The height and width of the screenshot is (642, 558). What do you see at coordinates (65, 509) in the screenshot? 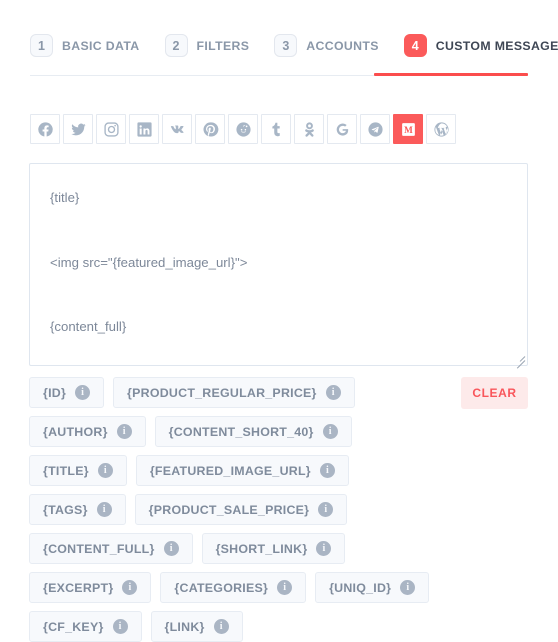
I see `placeholder-chip-label: {TAGS}` at bounding box center [65, 509].